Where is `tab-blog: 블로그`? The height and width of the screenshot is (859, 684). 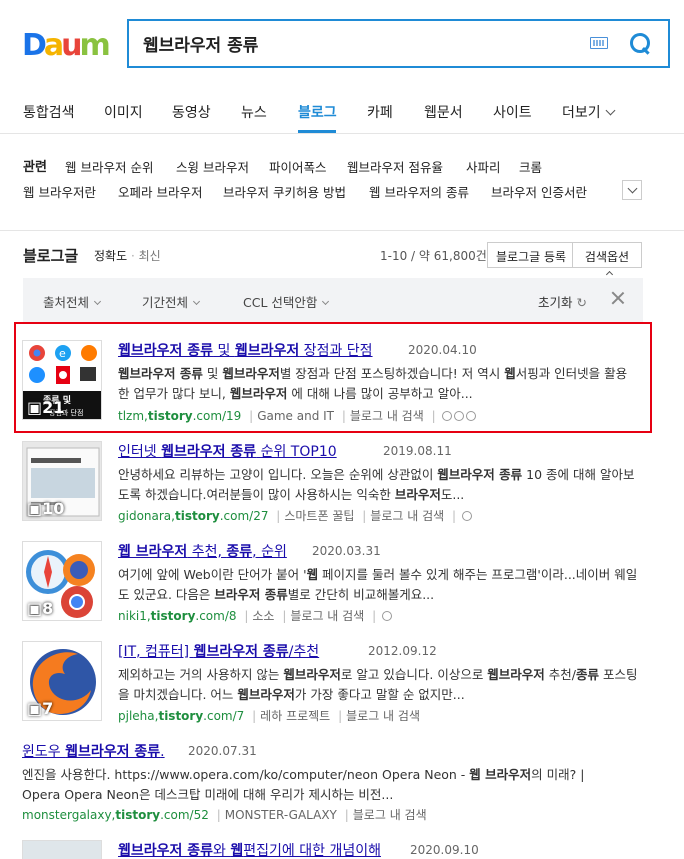
tab-blog: 블로그 is located at coordinates (317, 112).